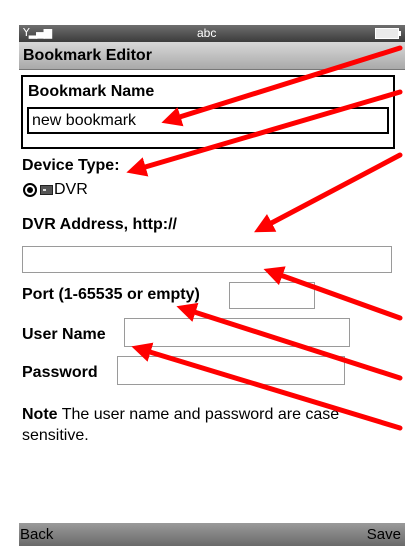  I want to click on dvr-address-label: DVR Address, http://, so click(99, 224).